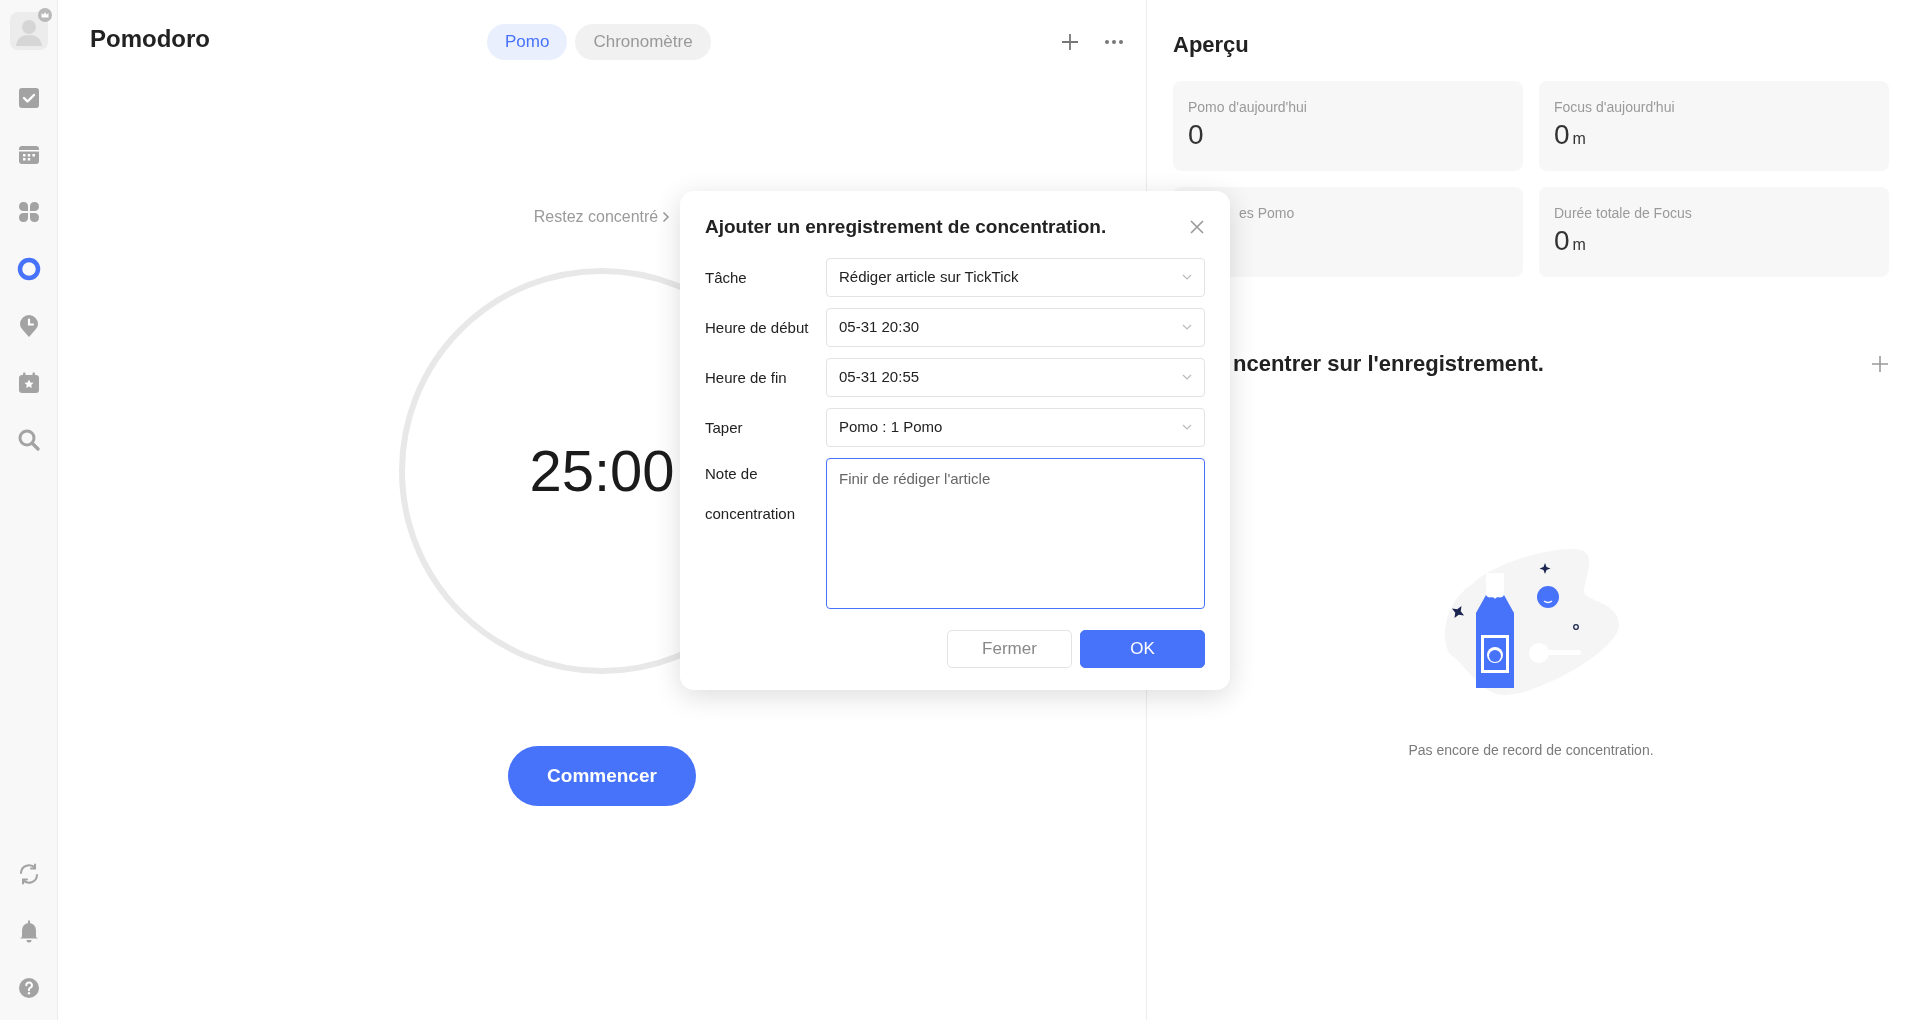  Describe the element at coordinates (1015, 427) in the screenshot. I see `dropdown-field: Pomo : 1 Pomo` at that location.